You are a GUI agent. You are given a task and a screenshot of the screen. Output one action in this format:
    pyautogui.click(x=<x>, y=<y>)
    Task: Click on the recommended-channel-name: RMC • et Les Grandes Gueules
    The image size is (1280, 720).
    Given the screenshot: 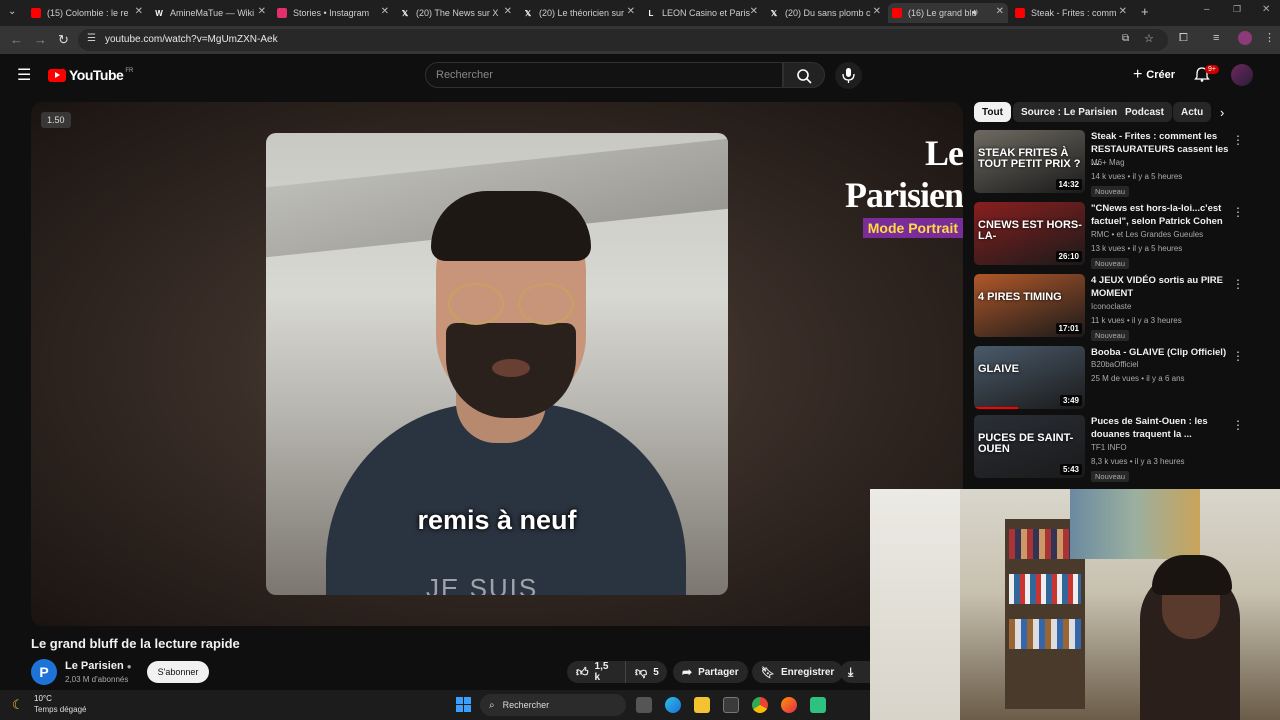 What is the action you would take?
    pyautogui.click(x=1147, y=234)
    